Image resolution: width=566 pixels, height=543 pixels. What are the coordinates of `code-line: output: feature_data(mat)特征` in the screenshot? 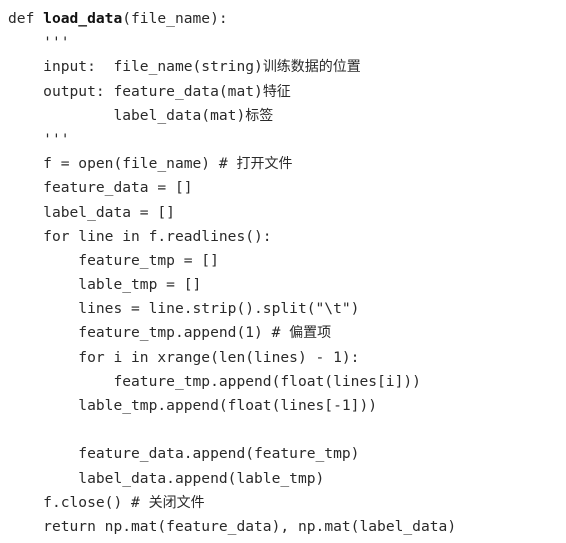 It's located at (286, 92).